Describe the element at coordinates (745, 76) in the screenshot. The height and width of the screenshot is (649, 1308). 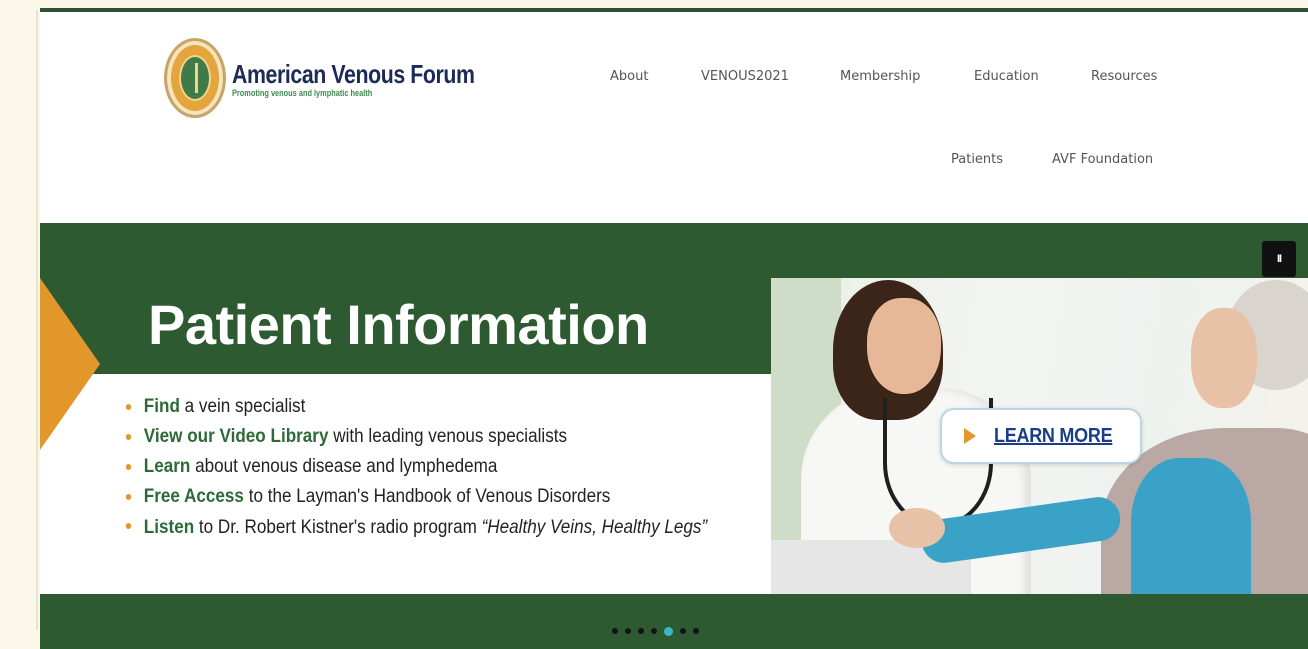
I see `nav-venous2021: VENOUS2021` at that location.